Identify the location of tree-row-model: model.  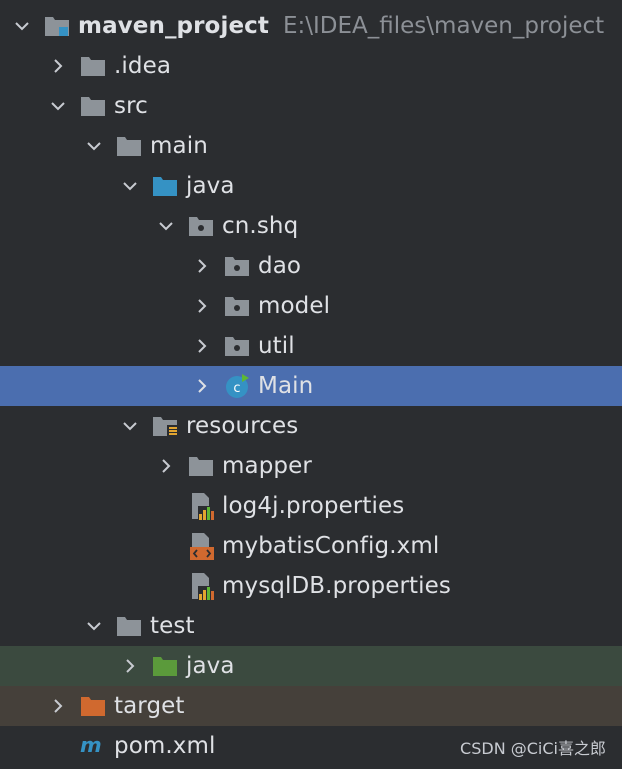
(311, 306).